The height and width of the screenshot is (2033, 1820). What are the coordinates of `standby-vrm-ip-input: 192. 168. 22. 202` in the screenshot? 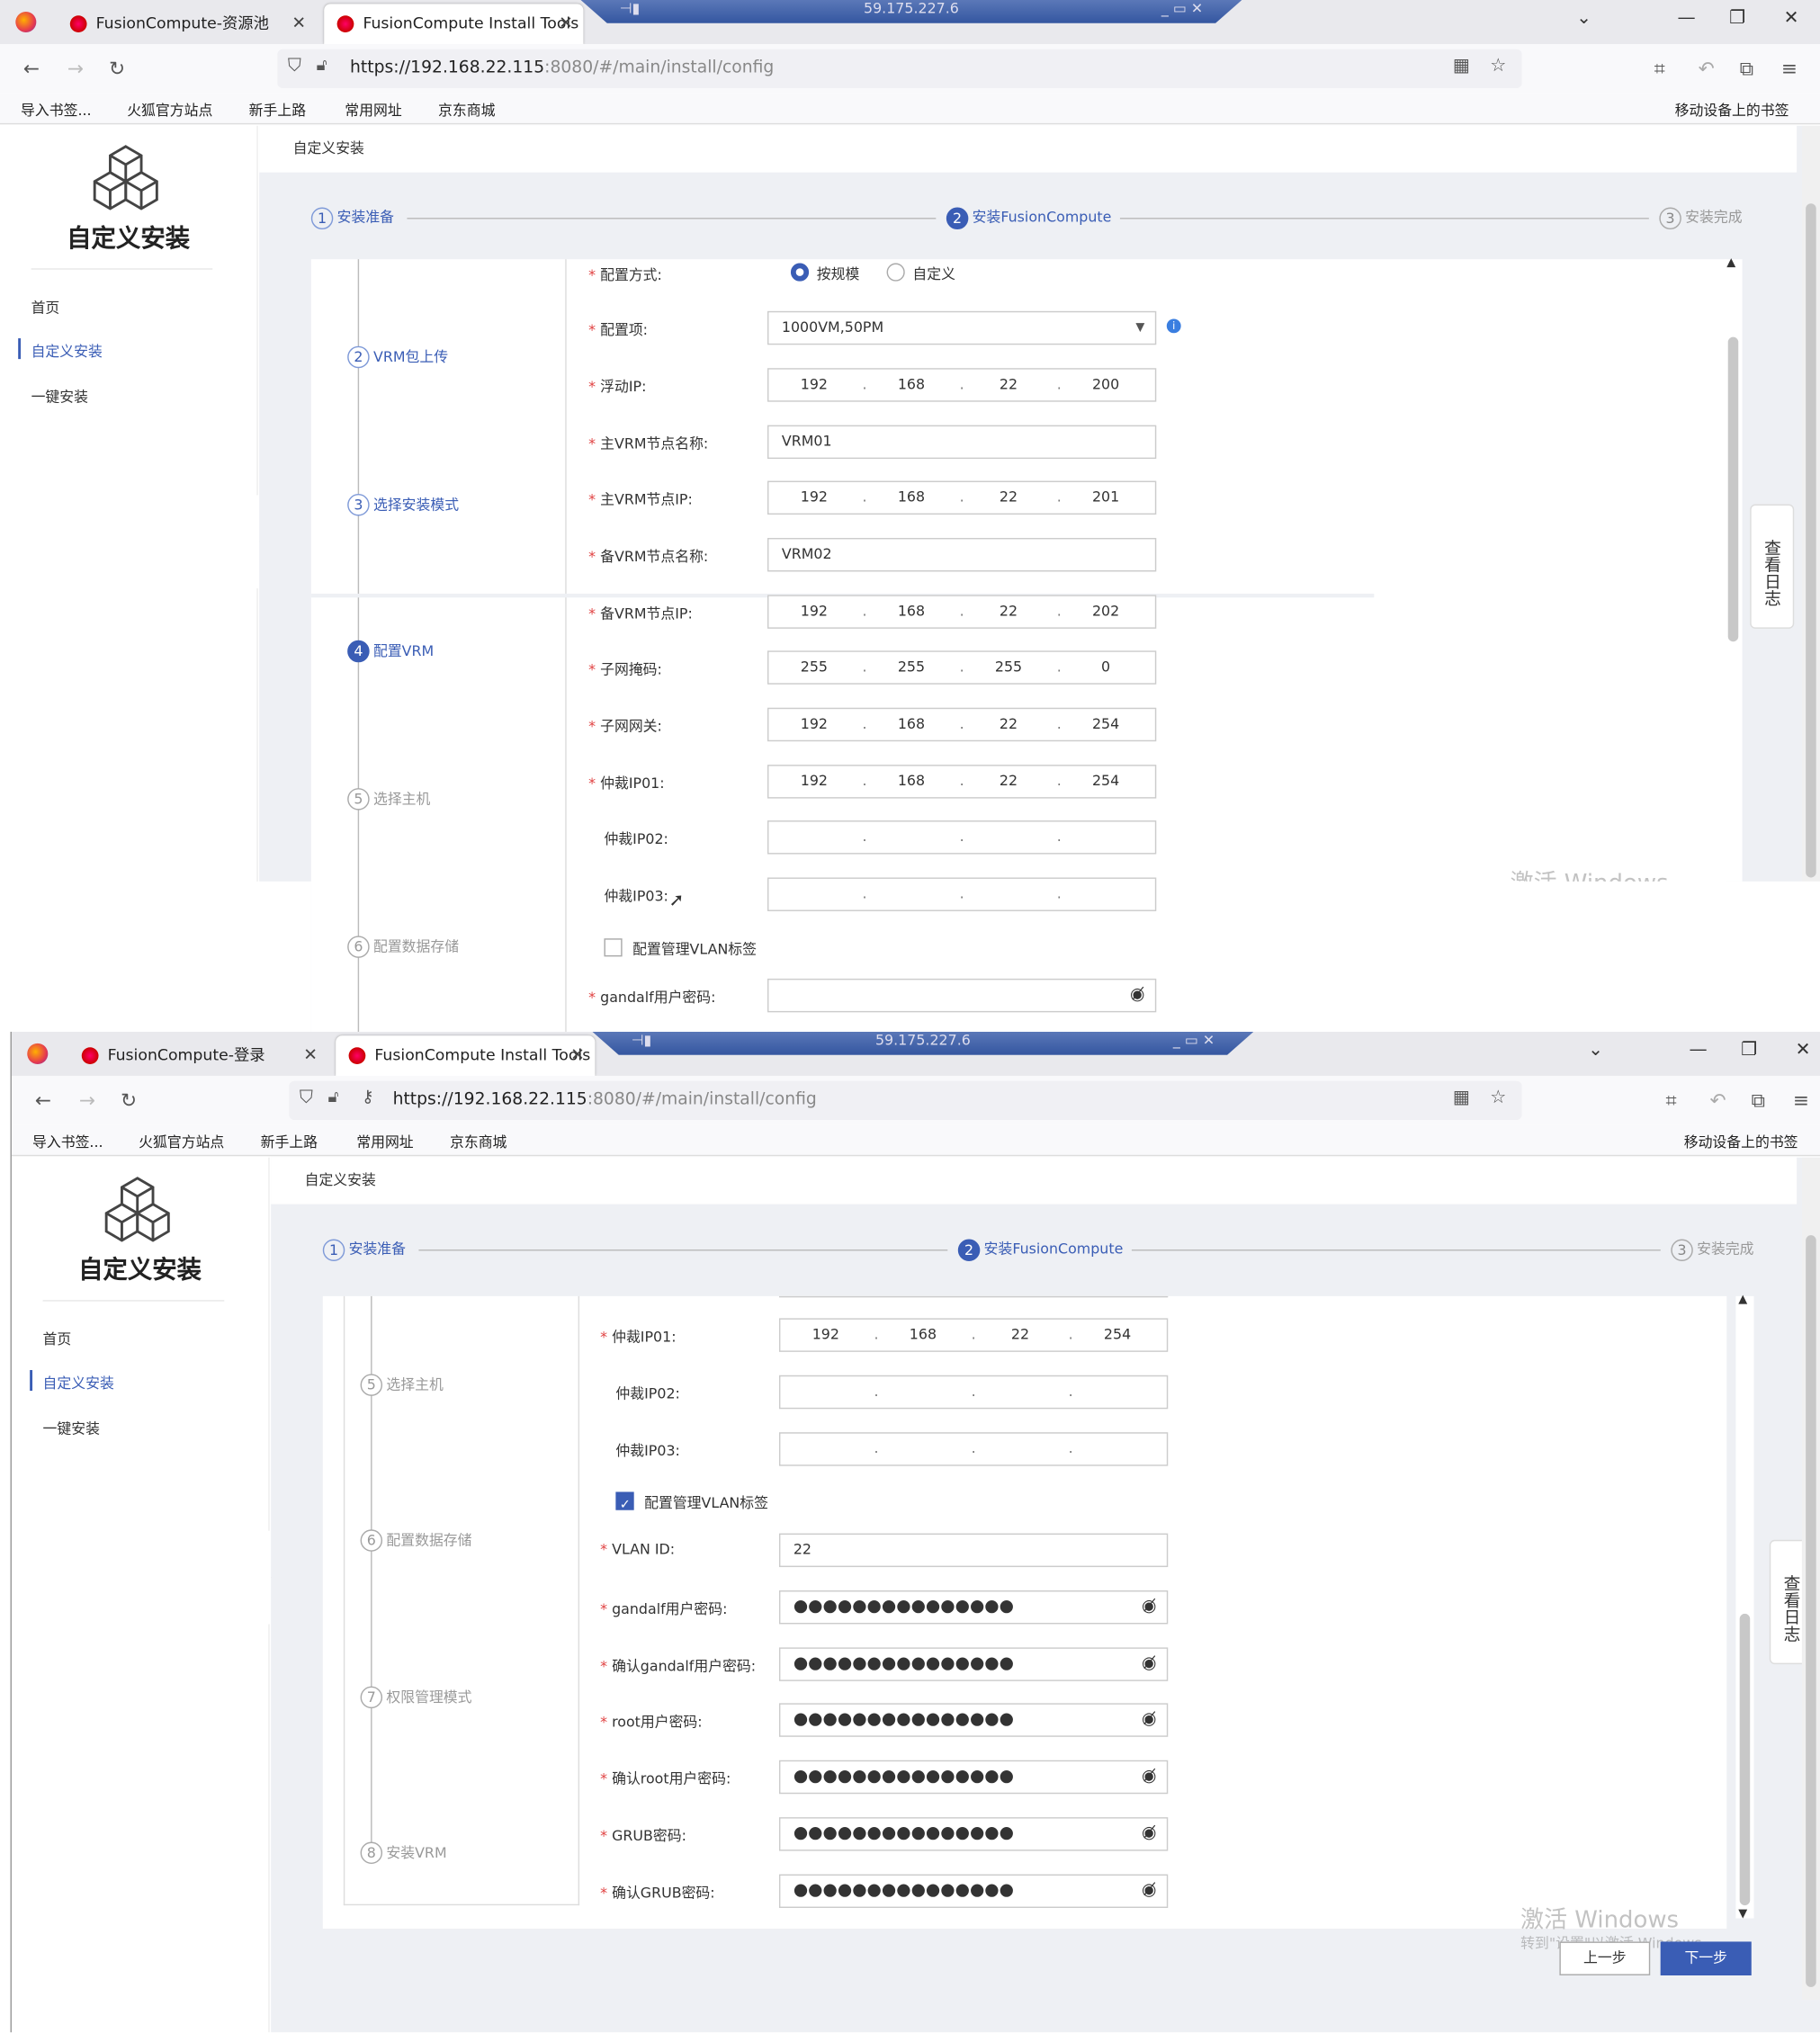 It's located at (962, 612).